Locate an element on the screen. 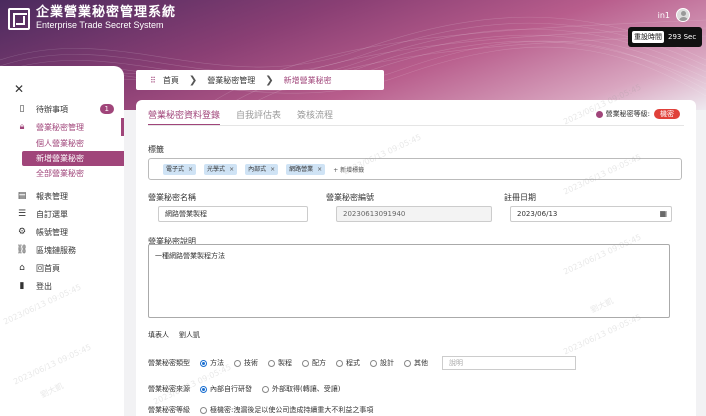 The width and height of the screenshot is (706, 416). source-radio-group: 營業秘密來源 內部自行研發 外部取得(轉讓、受讓) is located at coordinates (249, 389).